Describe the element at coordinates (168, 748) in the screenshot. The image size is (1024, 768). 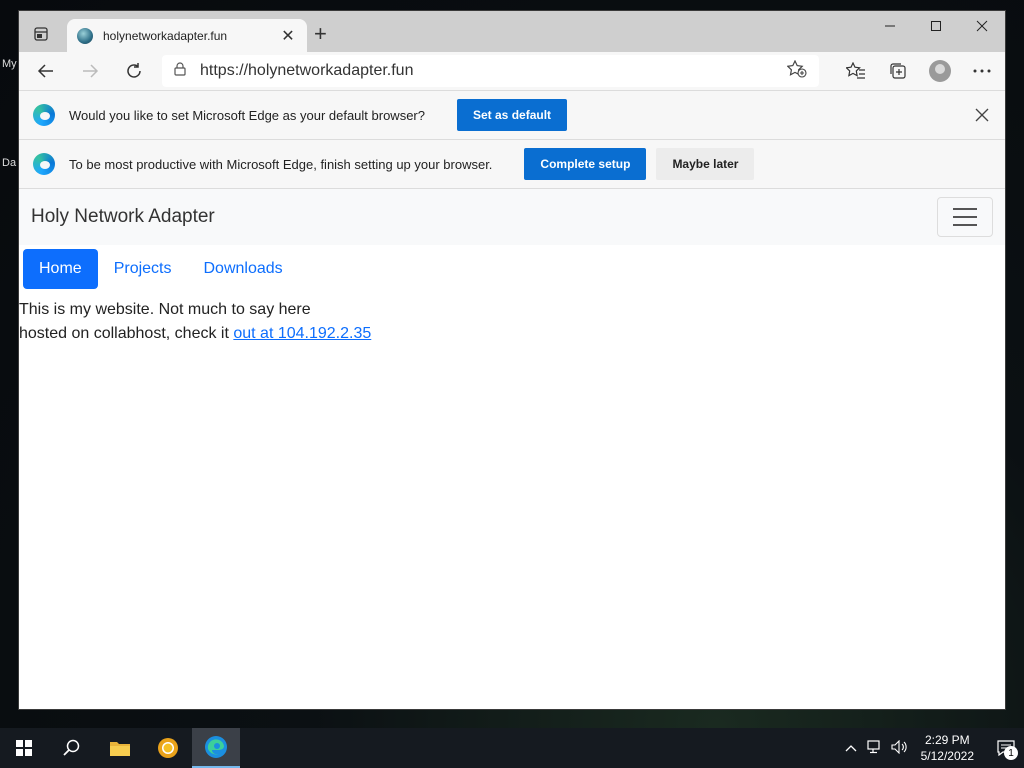
I see `chrome-icon` at that location.